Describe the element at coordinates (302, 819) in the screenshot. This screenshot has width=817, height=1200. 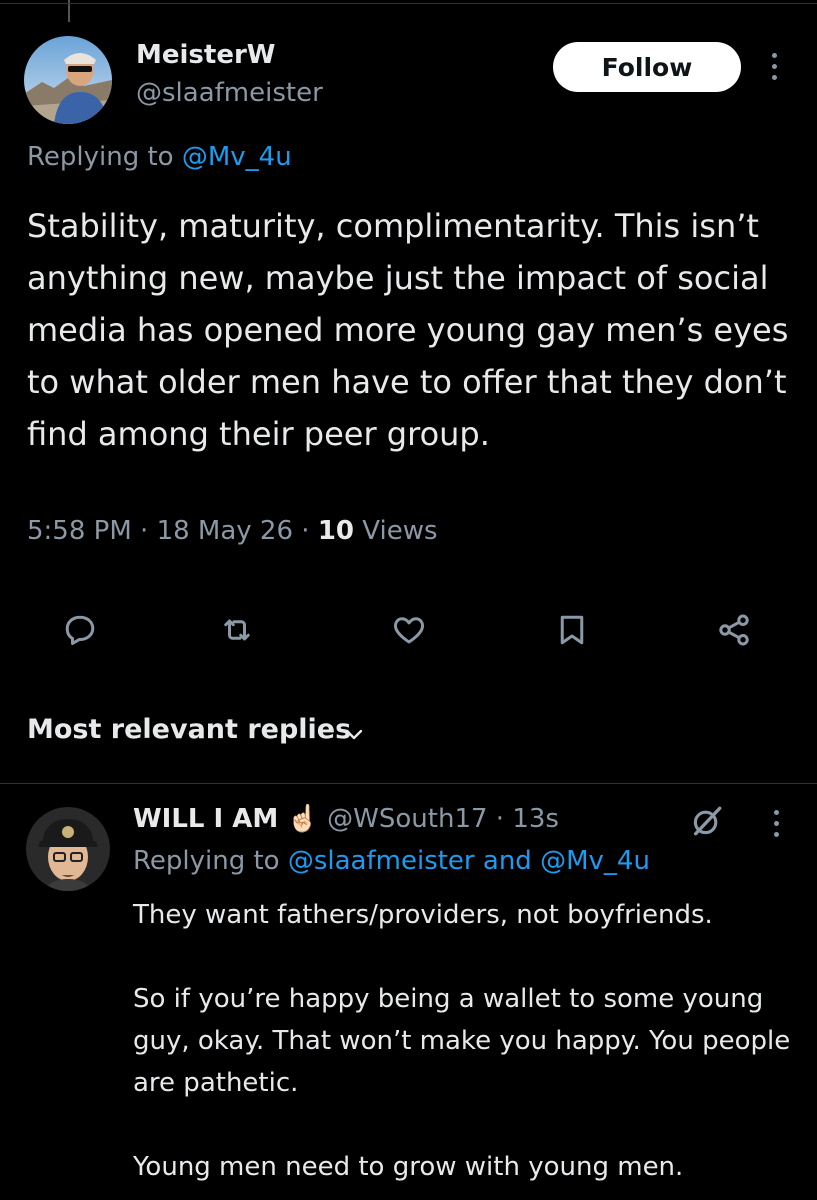
I see `pointing-up-emoji: ☝🏻` at that location.